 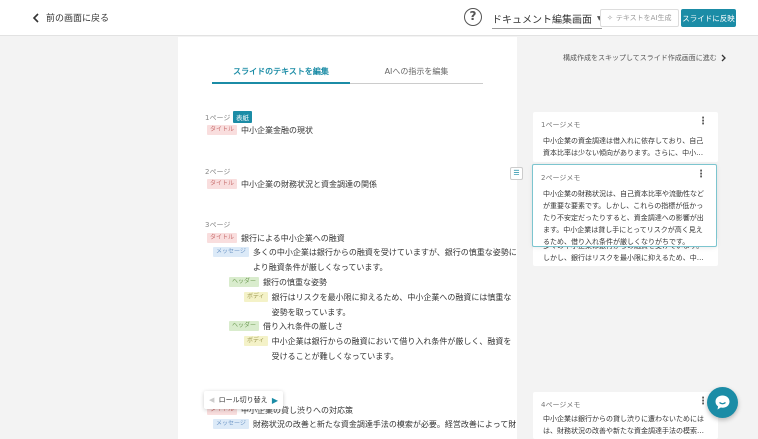 I want to click on tab-slide-text: スライドのテキストを編集, so click(x=281, y=75).